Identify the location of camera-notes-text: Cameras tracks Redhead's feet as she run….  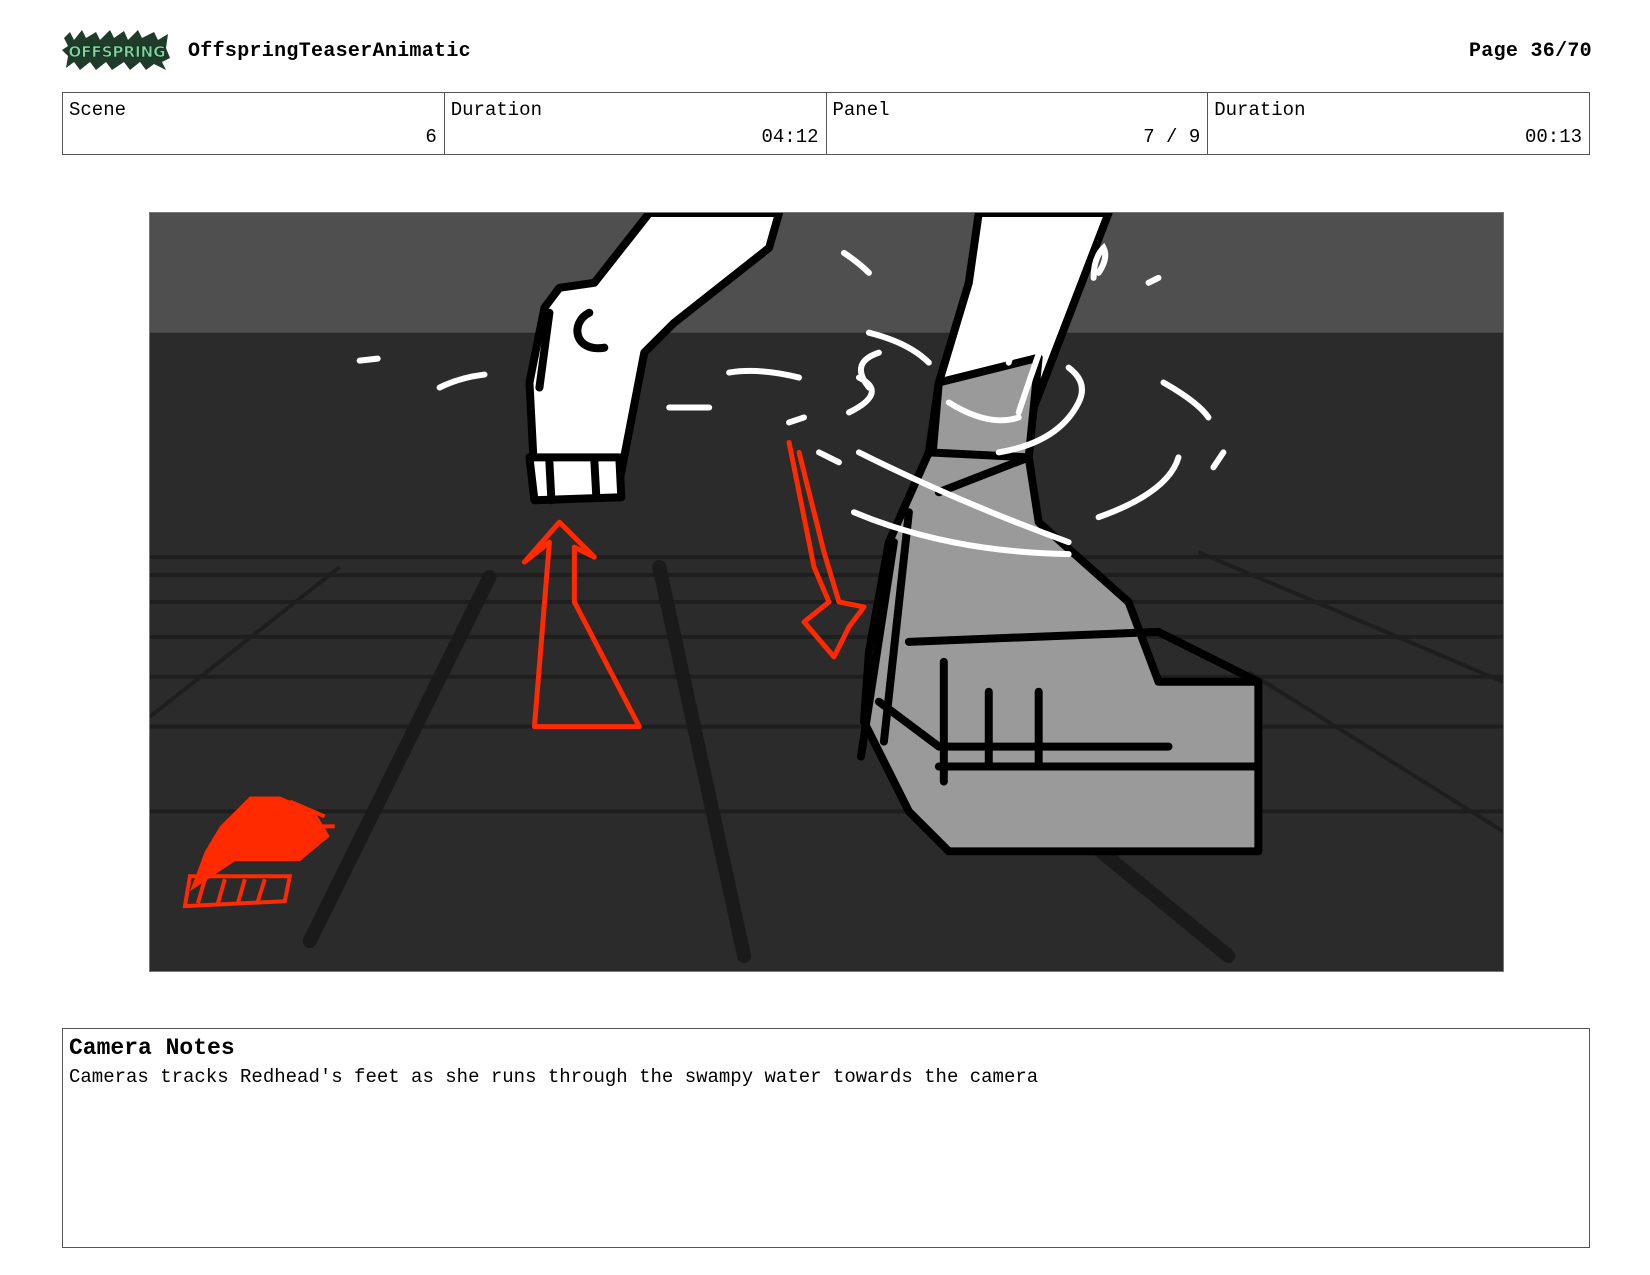
(554, 1077).